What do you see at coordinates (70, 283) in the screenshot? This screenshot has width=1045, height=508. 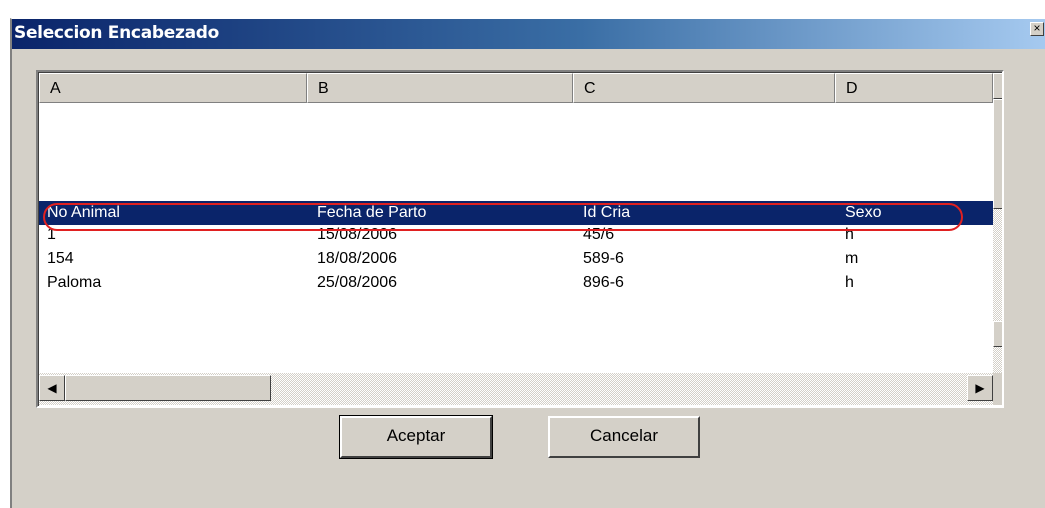 I see `cell: Paloma` at bounding box center [70, 283].